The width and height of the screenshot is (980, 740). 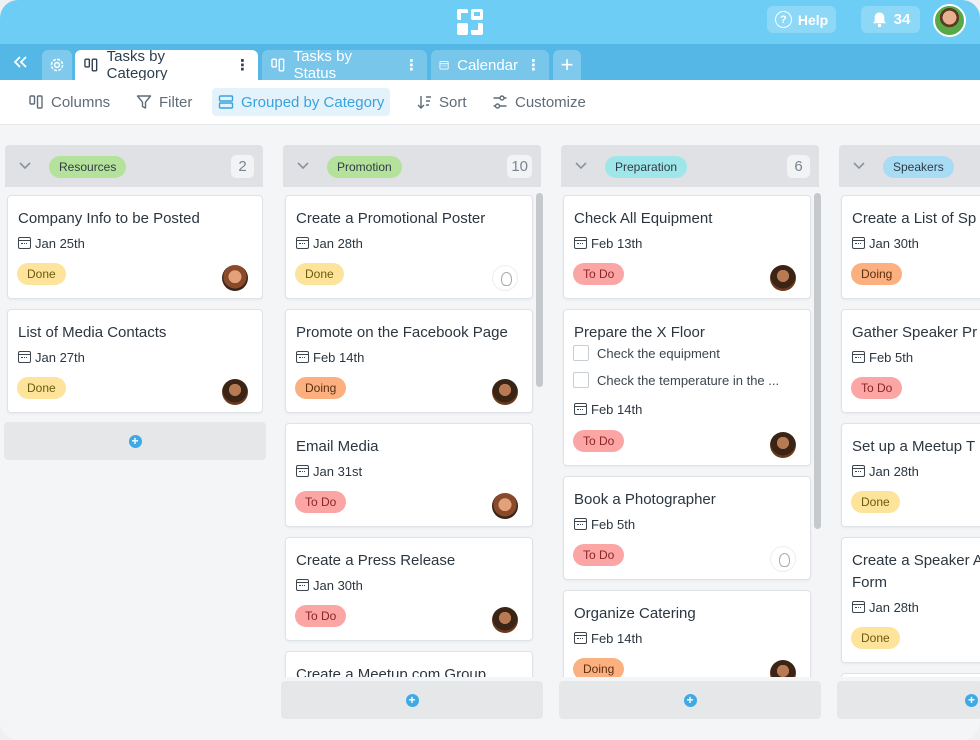 What do you see at coordinates (322, 65) in the screenshot?
I see `tab-label: Tasks by Status` at bounding box center [322, 65].